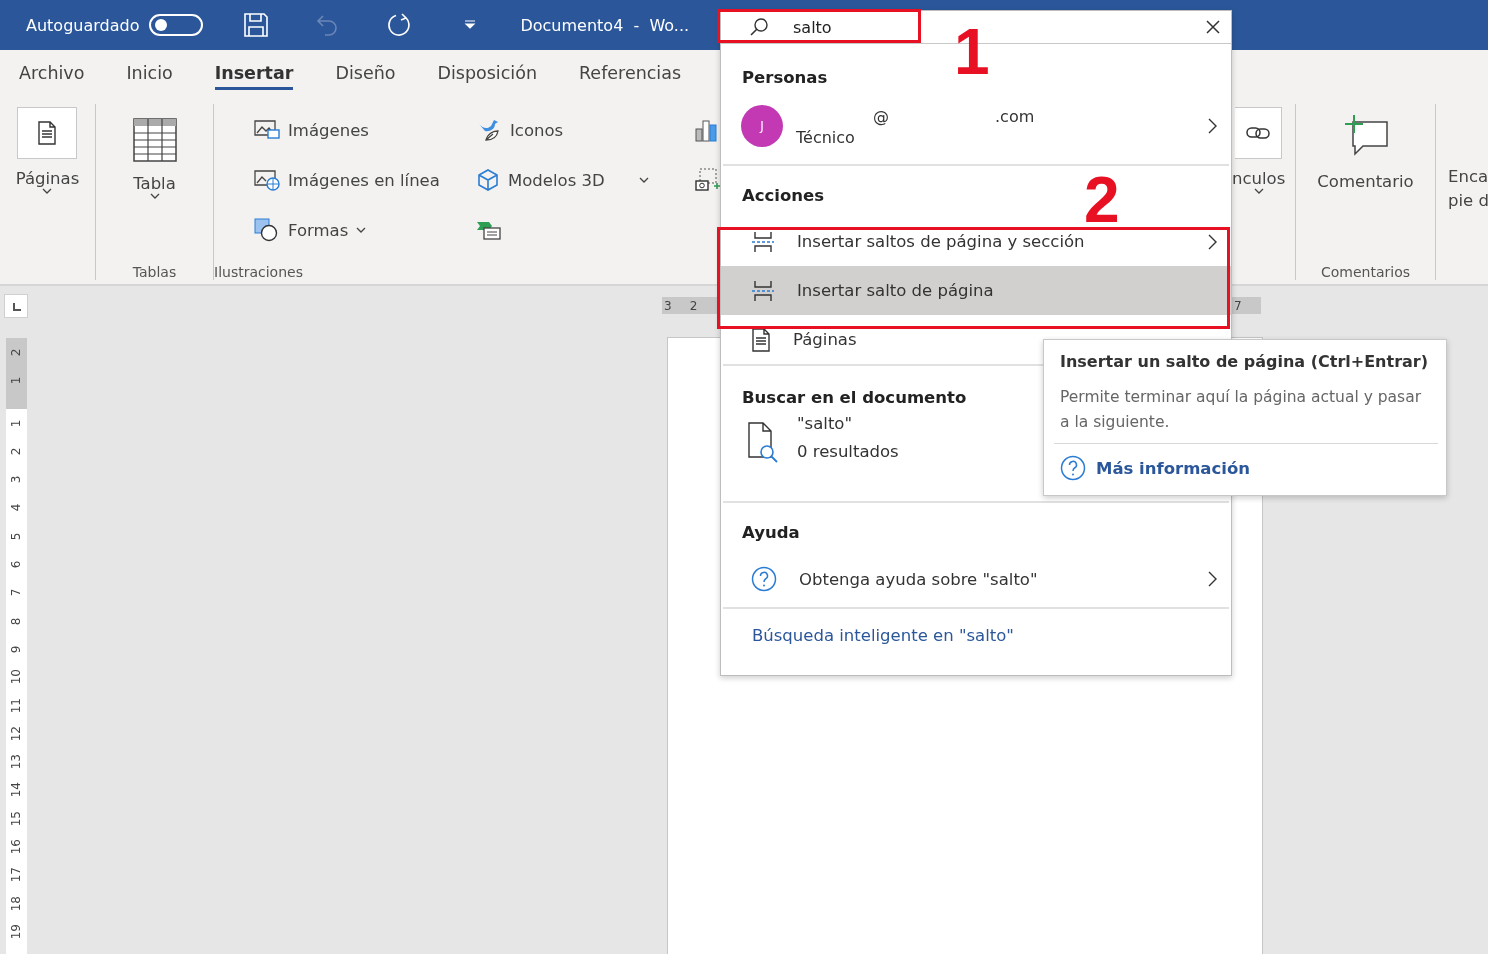 The width and height of the screenshot is (1488, 954). Describe the element at coordinates (365, 180) in the screenshot. I see `ribbon-command: Imágenes en línea` at that location.